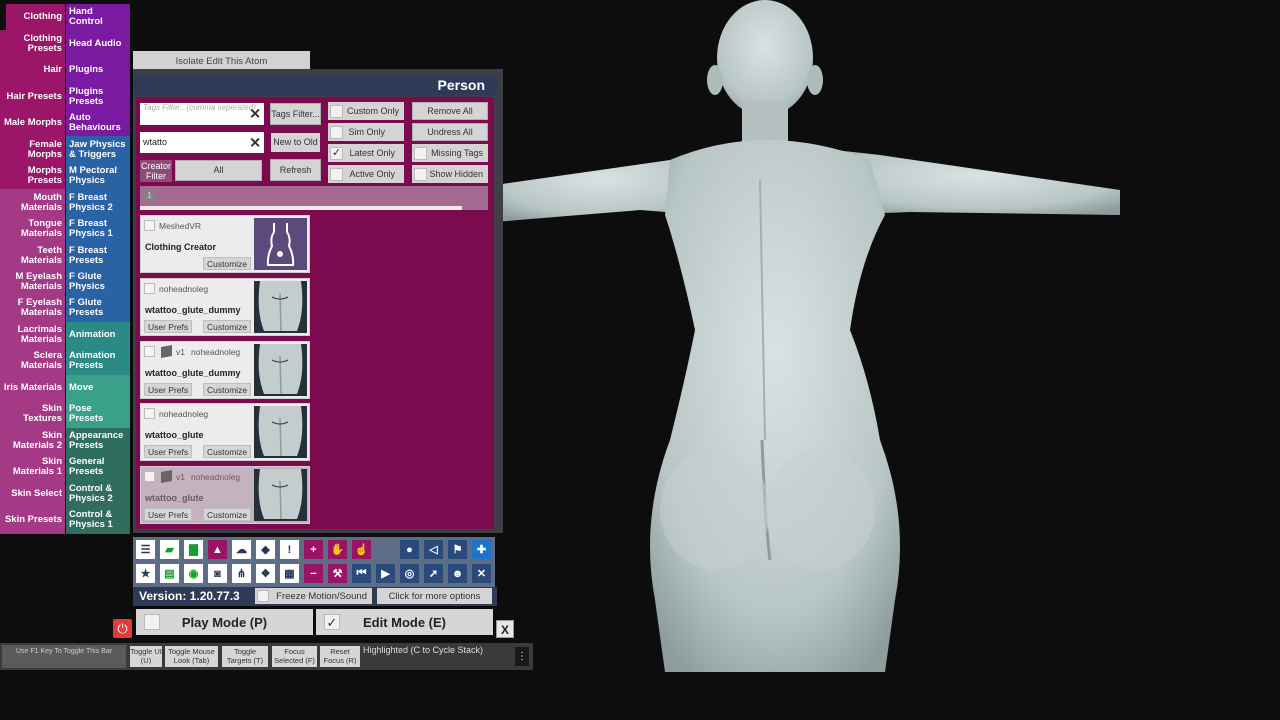 The image size is (1280, 720). I want to click on tab-right: Appearance Presets, so click(98, 441).